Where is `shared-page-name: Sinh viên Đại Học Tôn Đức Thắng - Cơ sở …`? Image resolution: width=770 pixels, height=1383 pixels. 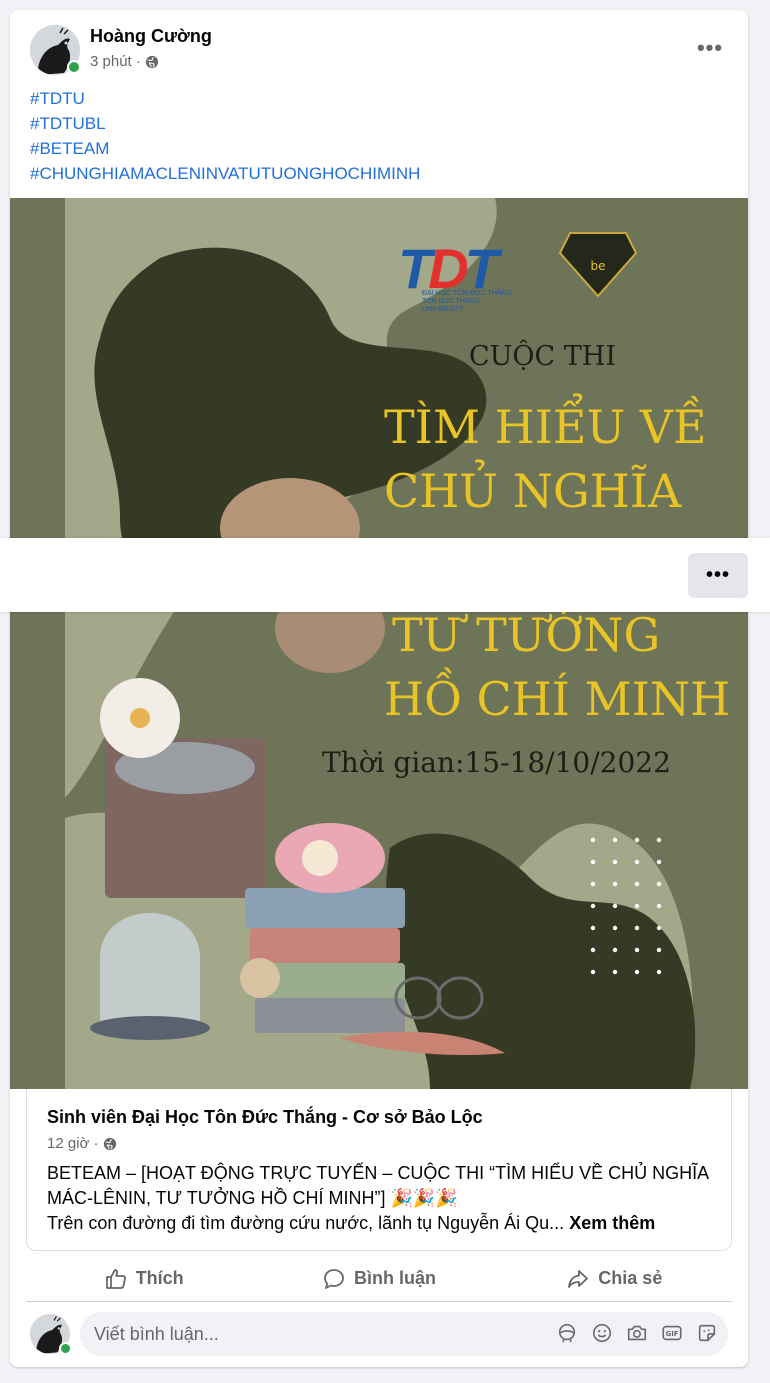 shared-page-name: Sinh viên Đại Học Tôn Đức Thắng - Cơ sở … is located at coordinates (265, 1117).